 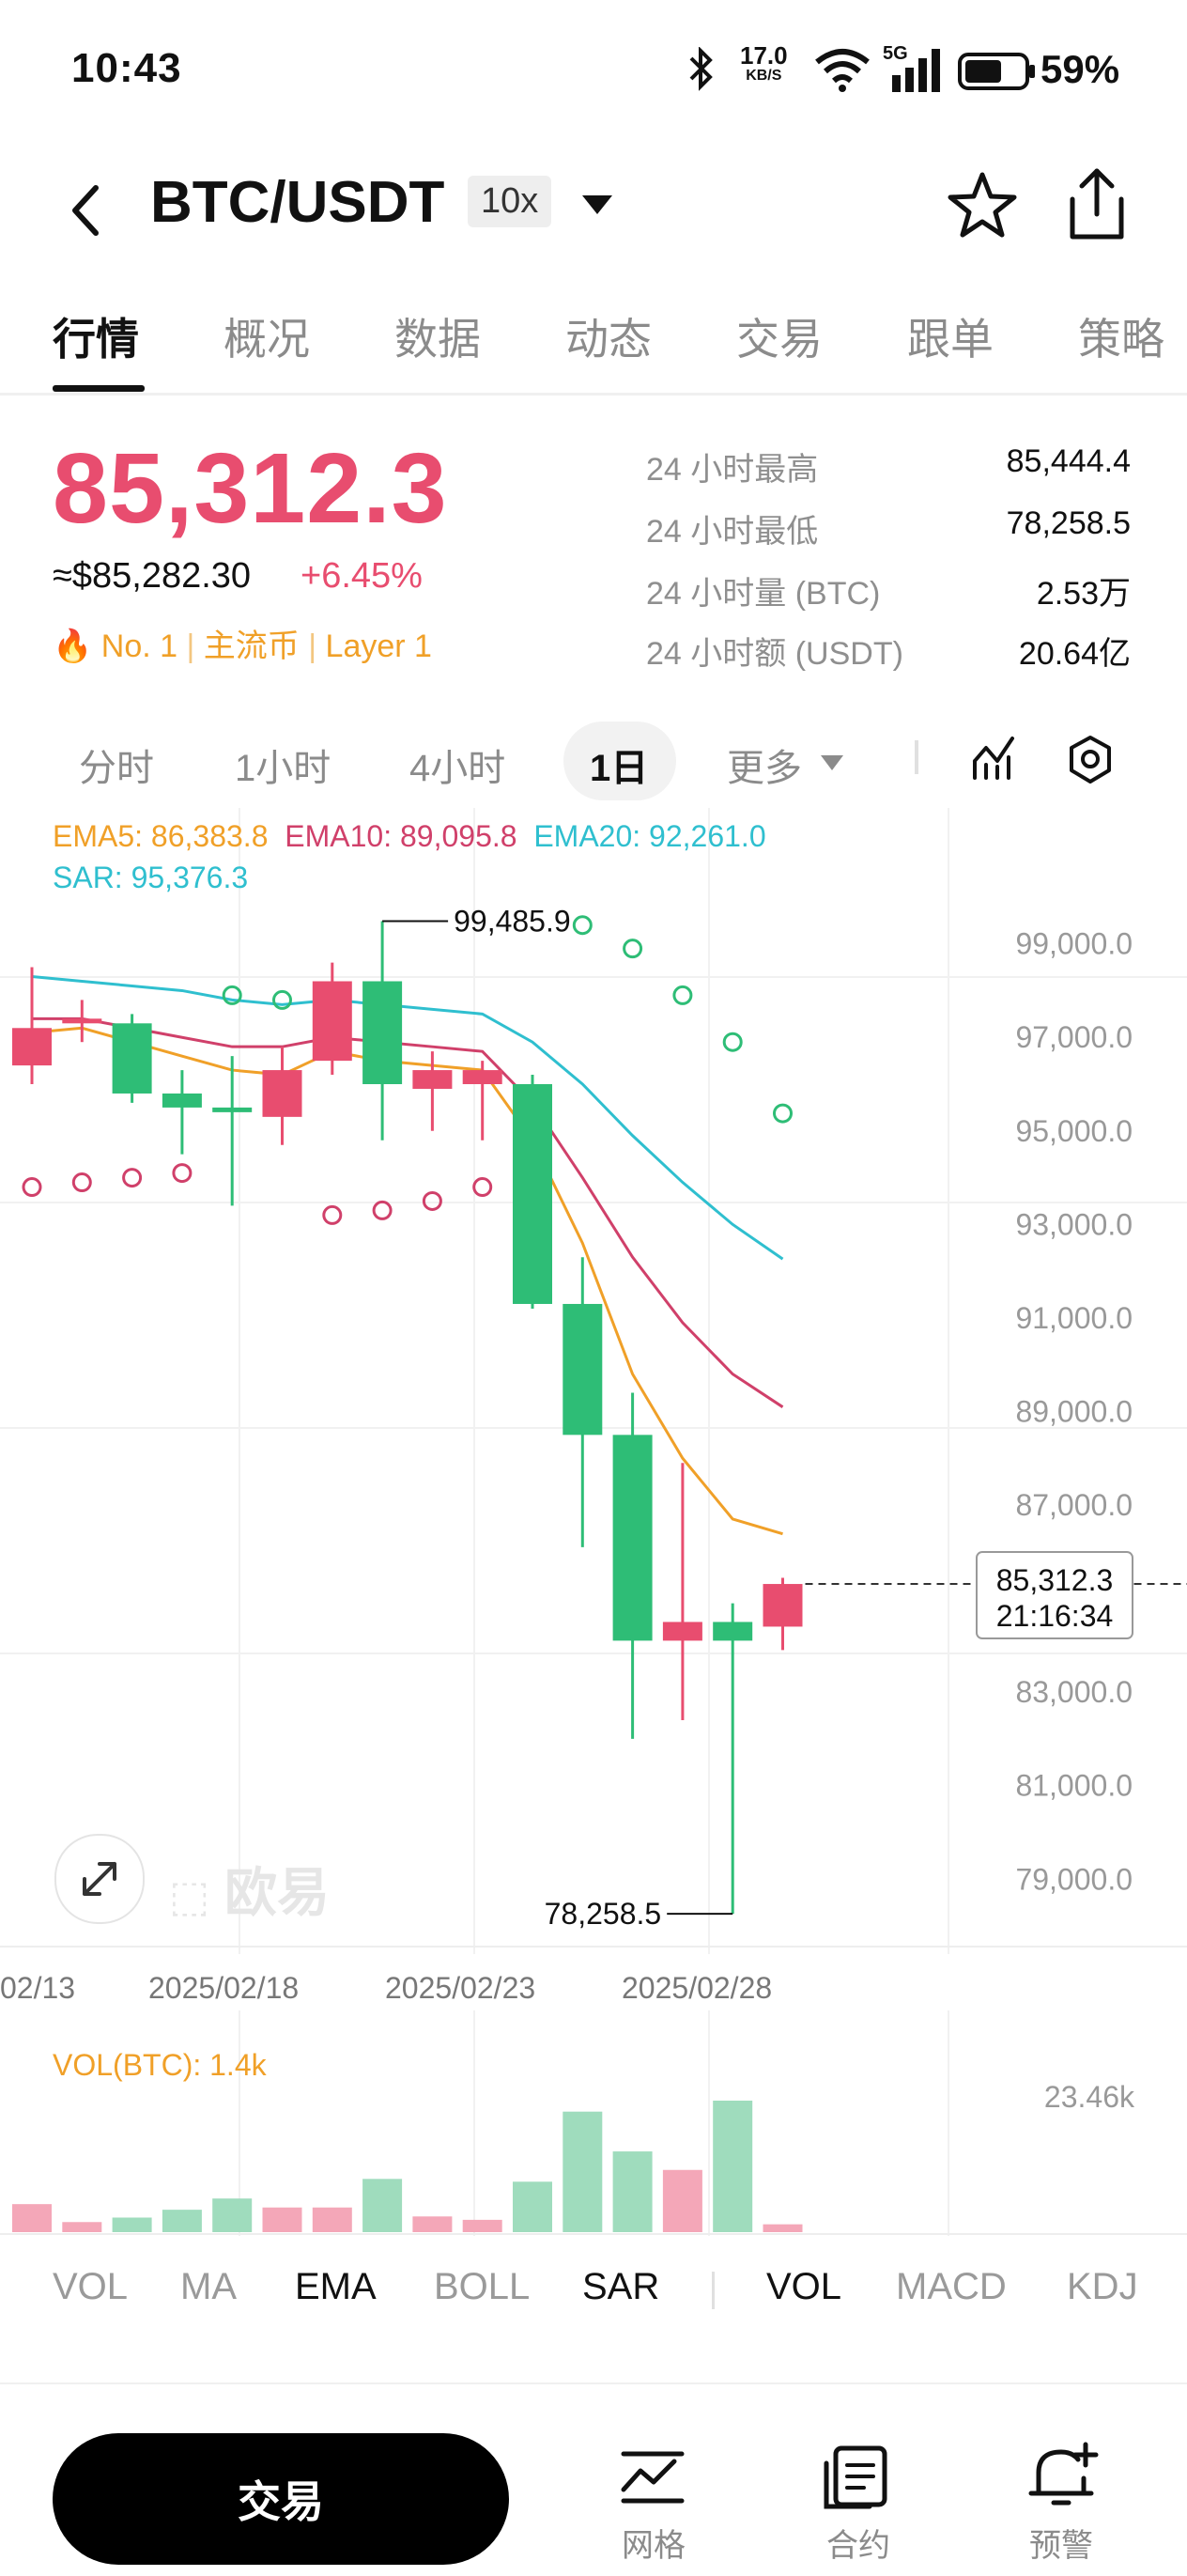 What do you see at coordinates (1074, 944) in the screenshot?
I see `y-axis-label: 99,000.0` at bounding box center [1074, 944].